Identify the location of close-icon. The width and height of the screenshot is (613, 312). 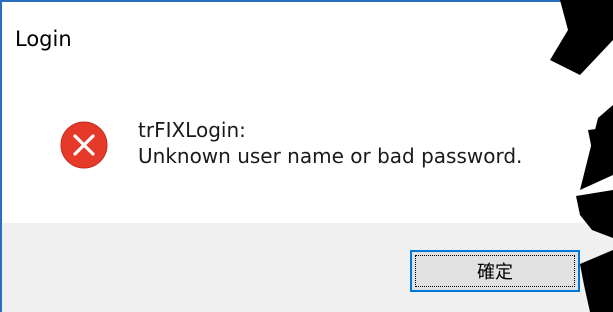
(585, 40).